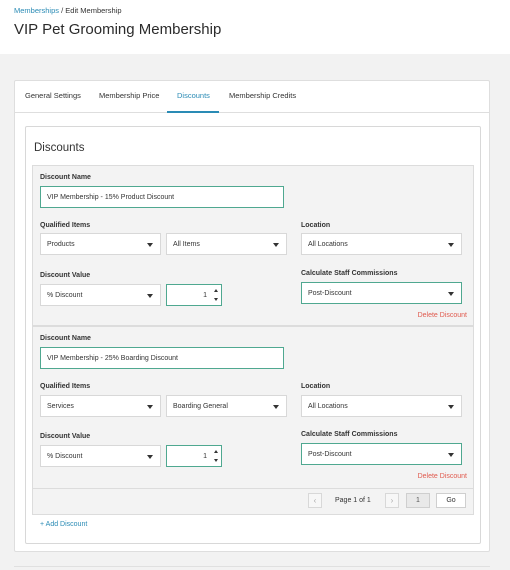 The height and width of the screenshot is (570, 510). What do you see at coordinates (200, 406) in the screenshot?
I see `item-scope-value: Boarding General` at bounding box center [200, 406].